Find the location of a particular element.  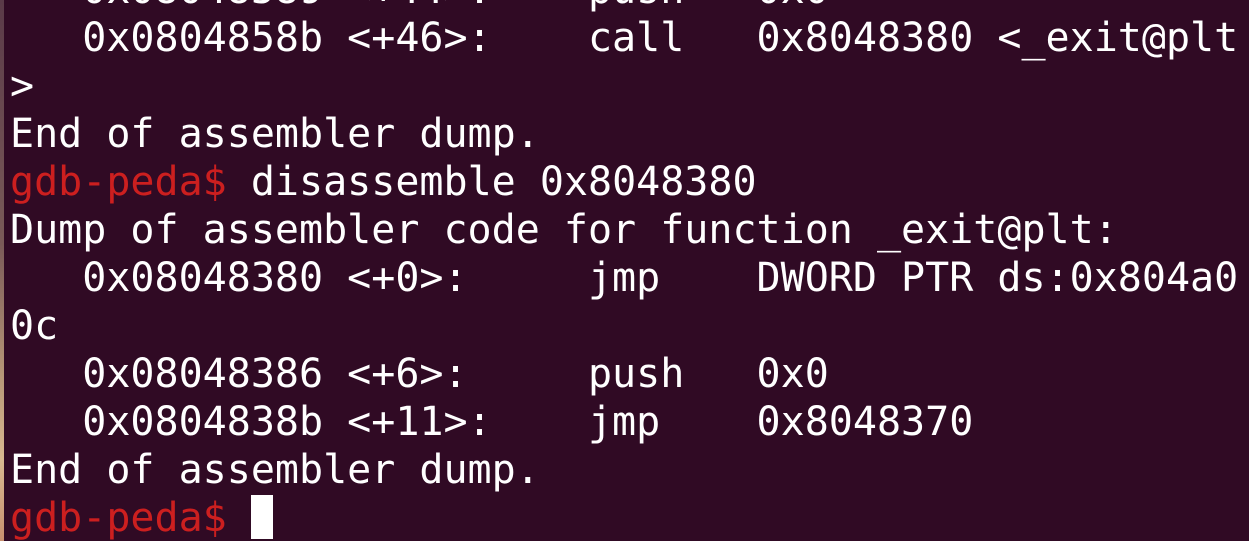

command-line: gdb-peda$ disassemble 0x8048380 is located at coordinates (629, 182).